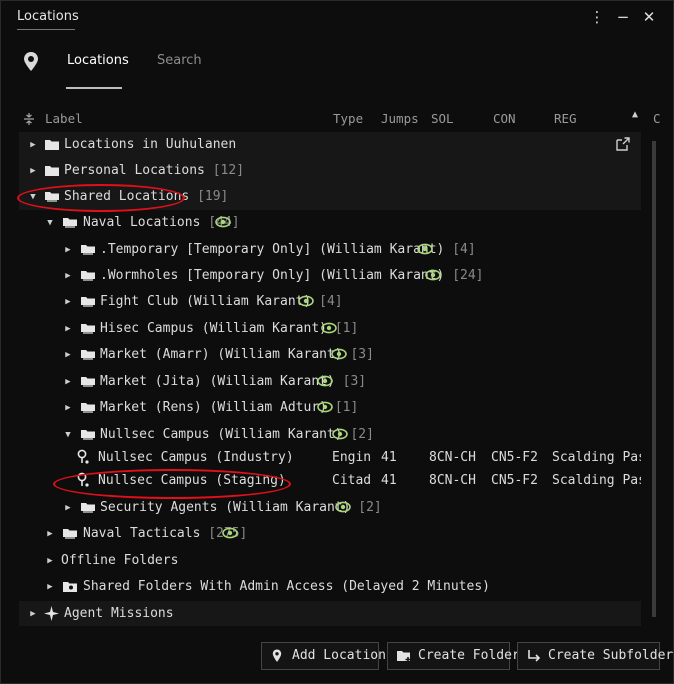  What do you see at coordinates (70, 587) in the screenshot?
I see `admin-folder-icon` at bounding box center [70, 587].